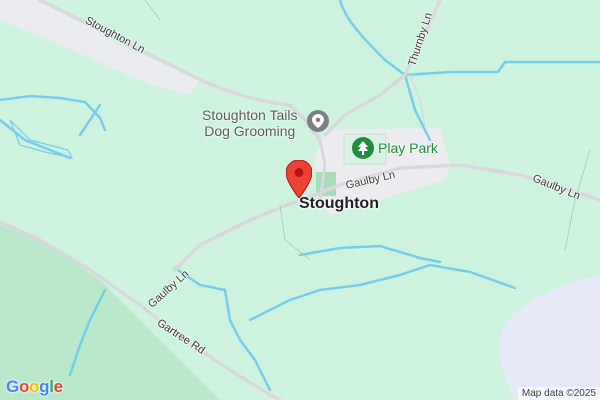 The width and height of the screenshot is (600, 400). I want to click on grey-area, so click(100, 47).